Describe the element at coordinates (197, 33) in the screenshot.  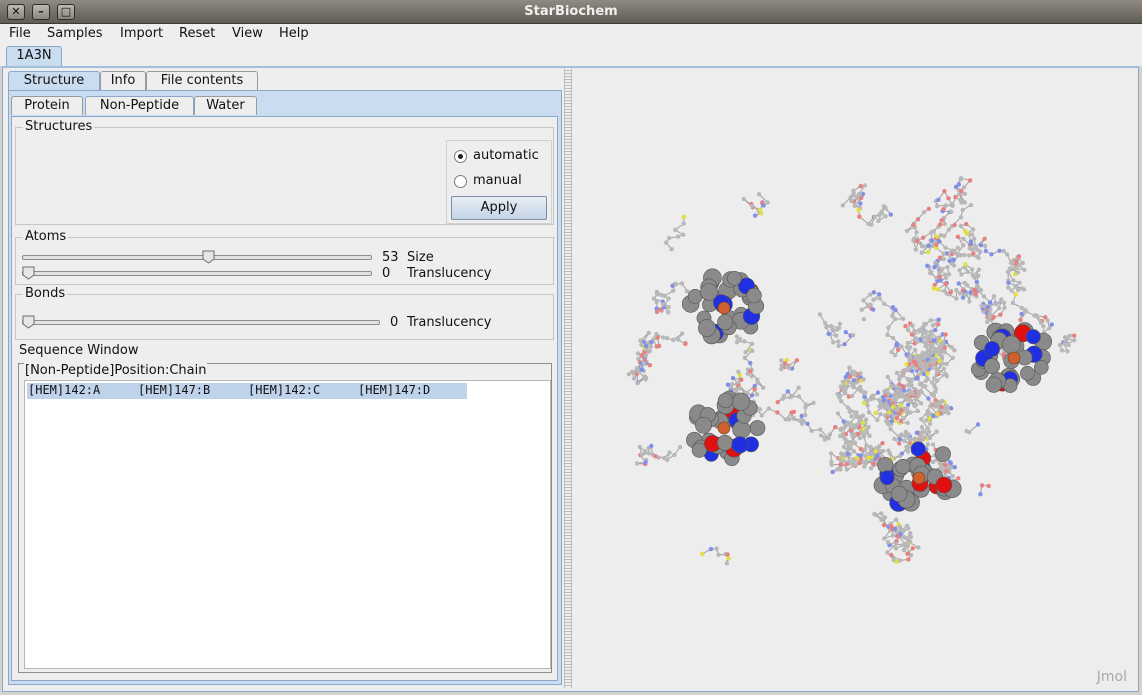
I see `menu-reset: Reset` at that location.